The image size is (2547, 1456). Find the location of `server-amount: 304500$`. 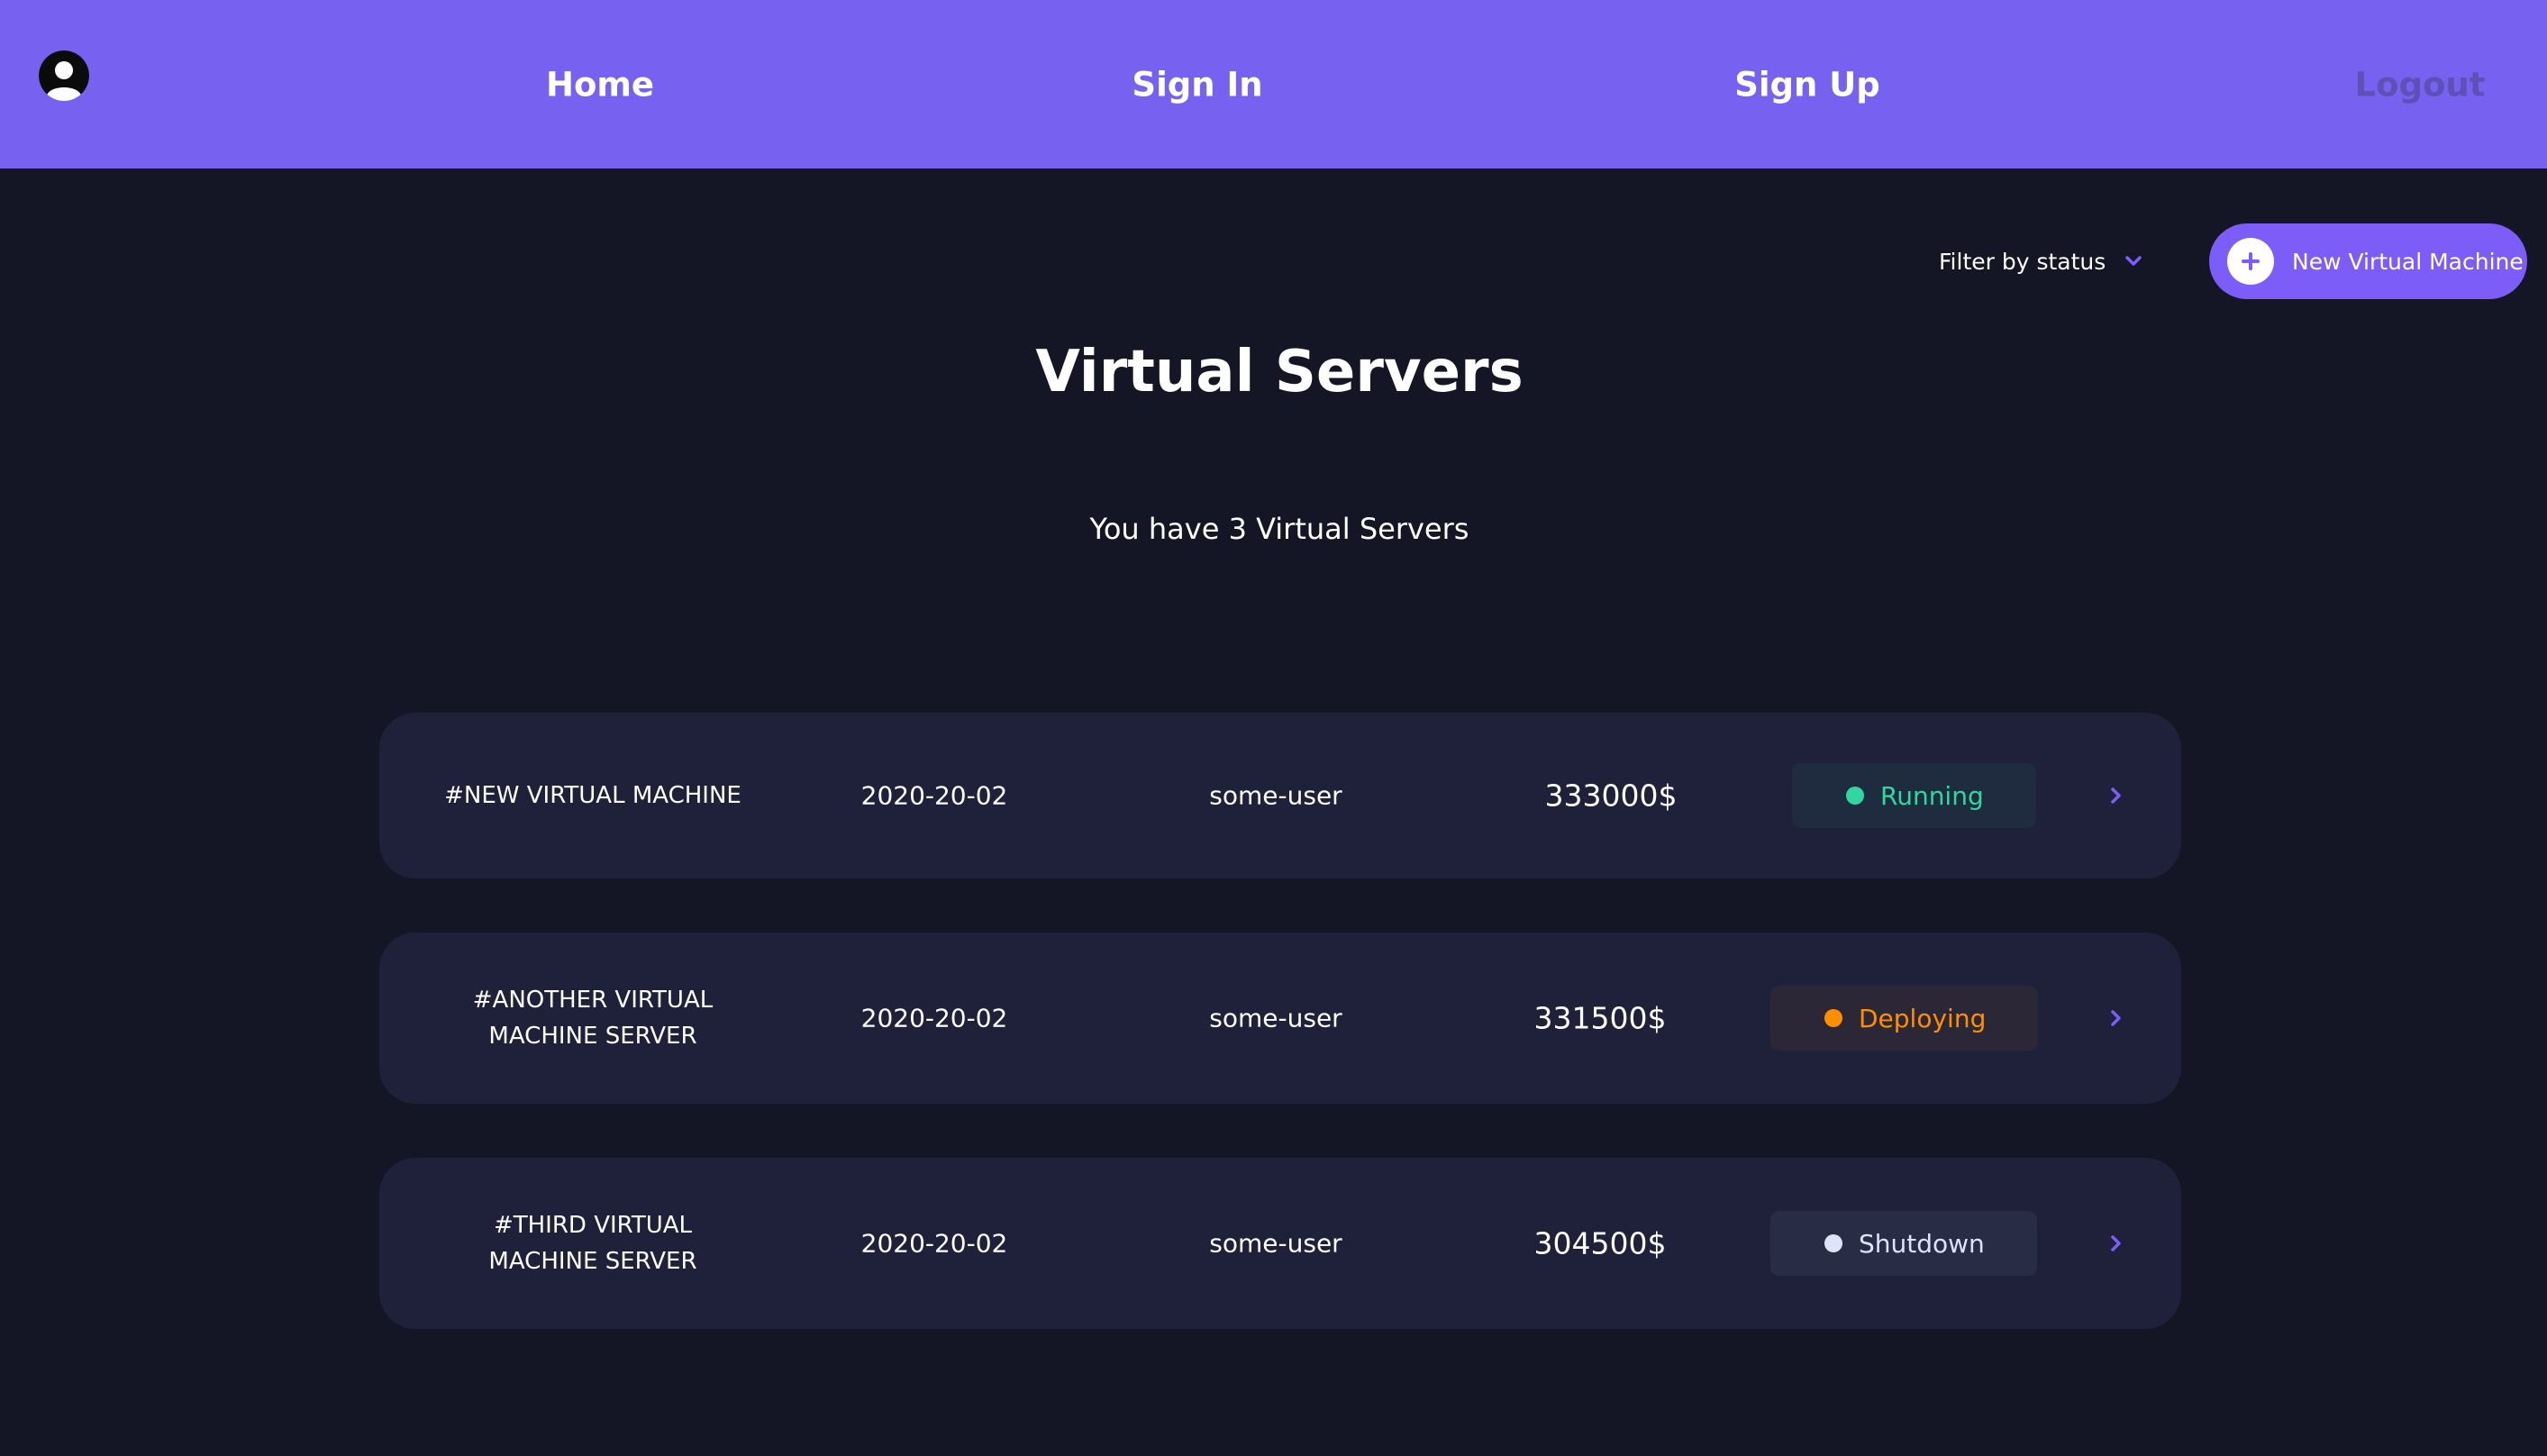

server-amount: 304500$ is located at coordinates (1600, 1243).